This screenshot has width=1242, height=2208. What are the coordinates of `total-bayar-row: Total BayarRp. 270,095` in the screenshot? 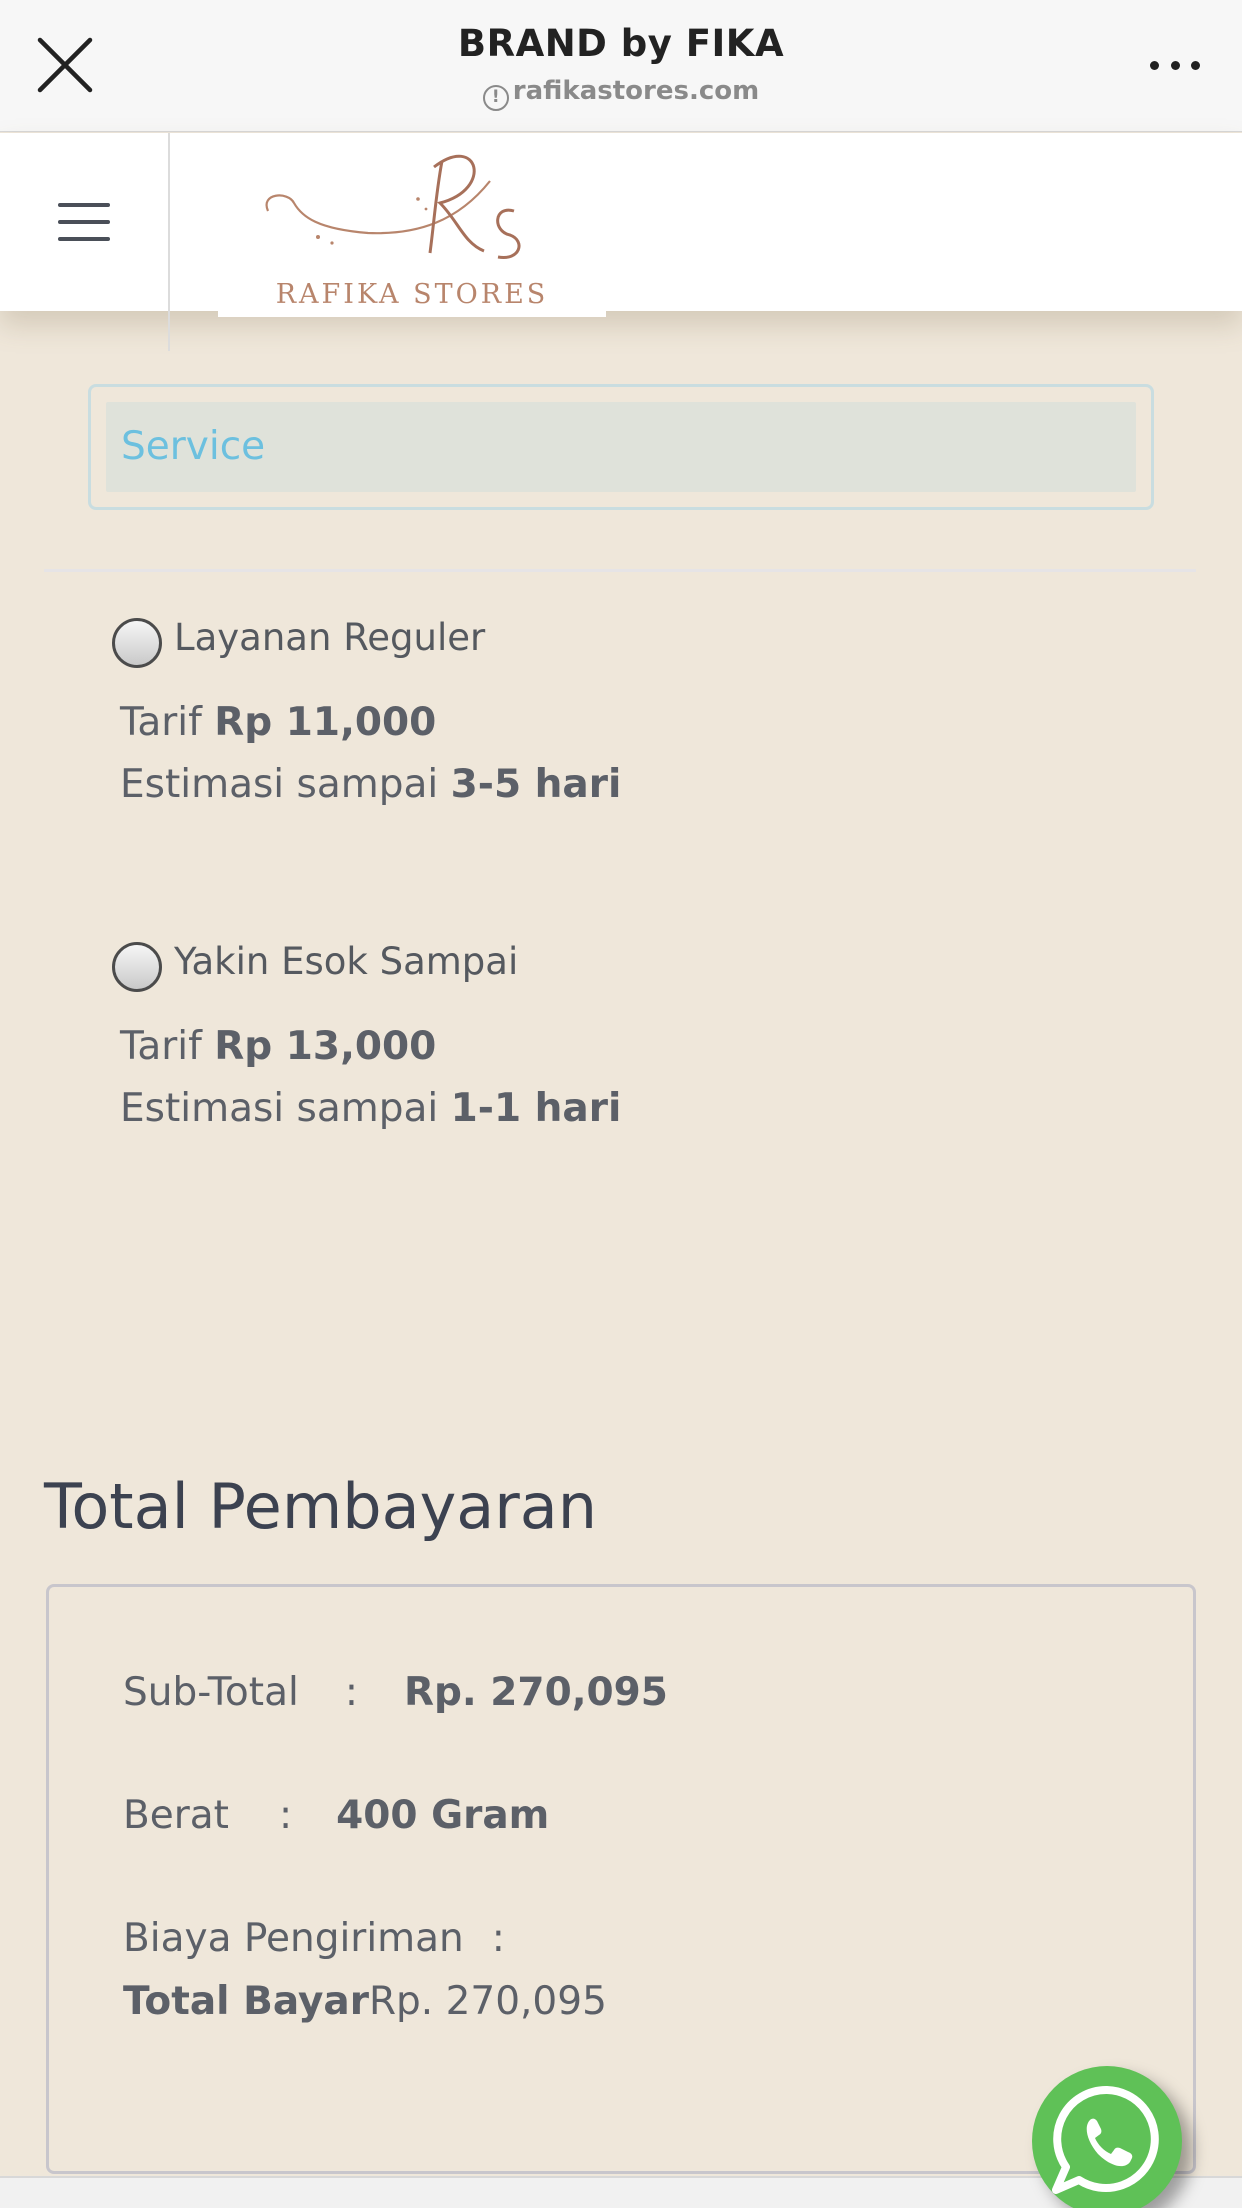 It's located at (365, 2001).